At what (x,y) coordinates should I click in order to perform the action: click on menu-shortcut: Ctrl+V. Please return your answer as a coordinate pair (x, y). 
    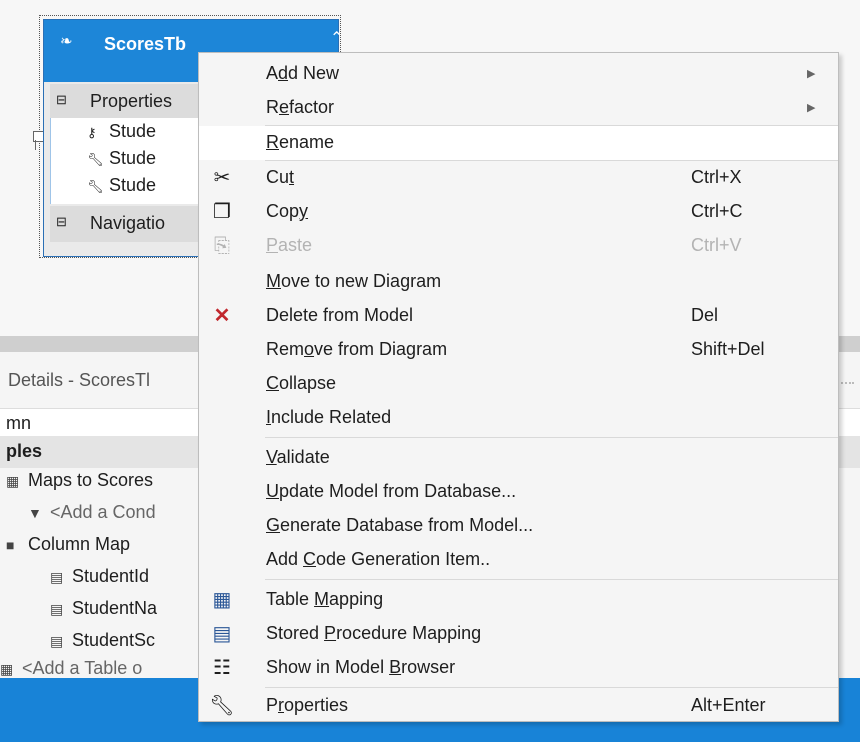
    Looking at the image, I should click on (716, 245).